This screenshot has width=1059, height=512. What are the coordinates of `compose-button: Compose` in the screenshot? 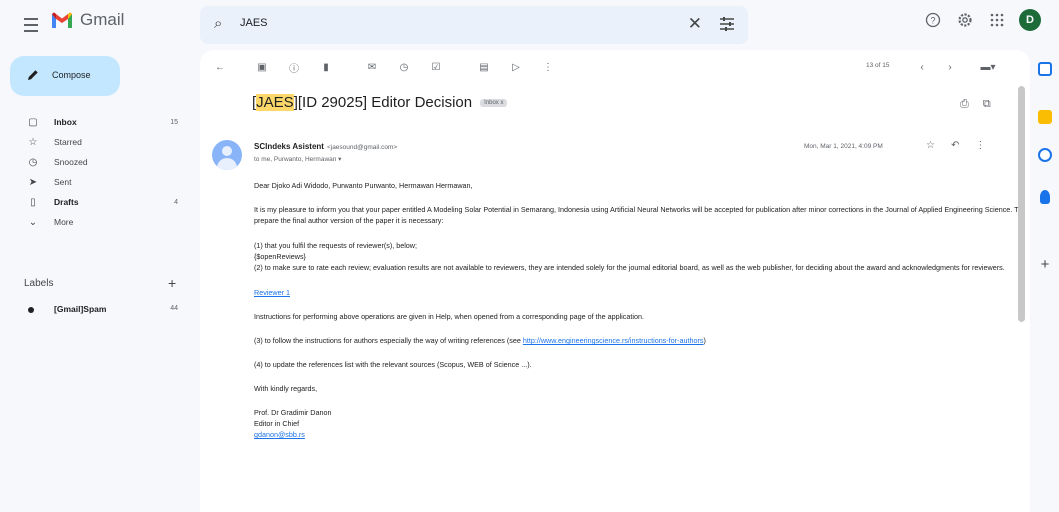 It's located at (65, 76).